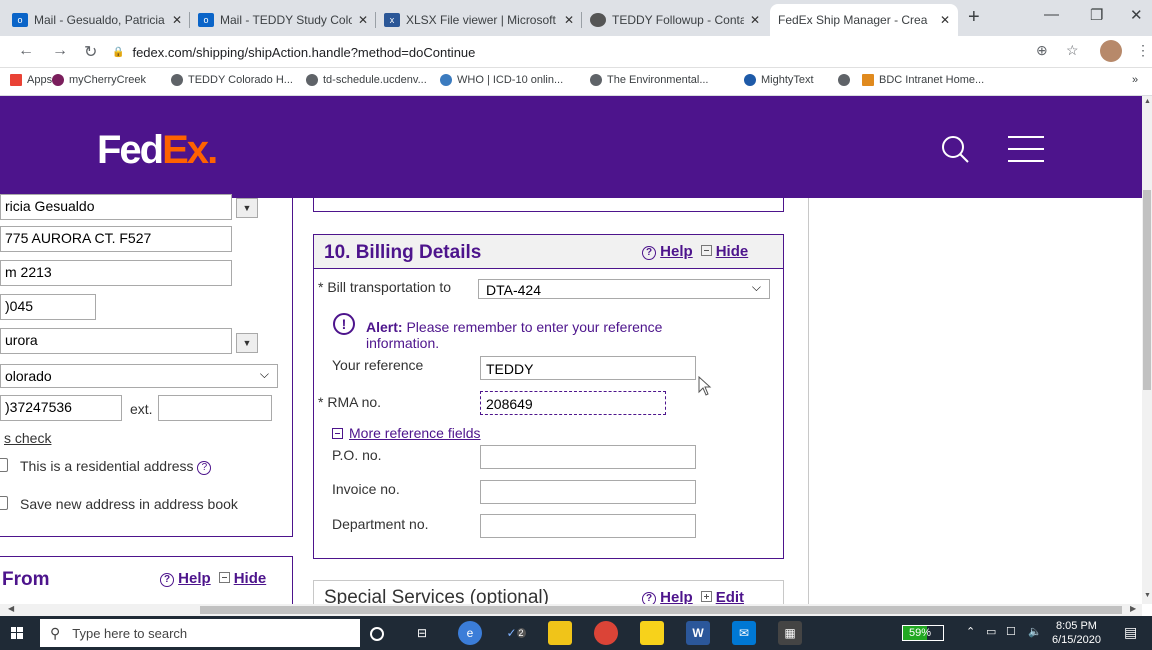  Describe the element at coordinates (1135, 80) in the screenshot. I see `bookmarks-overflow: »` at that location.